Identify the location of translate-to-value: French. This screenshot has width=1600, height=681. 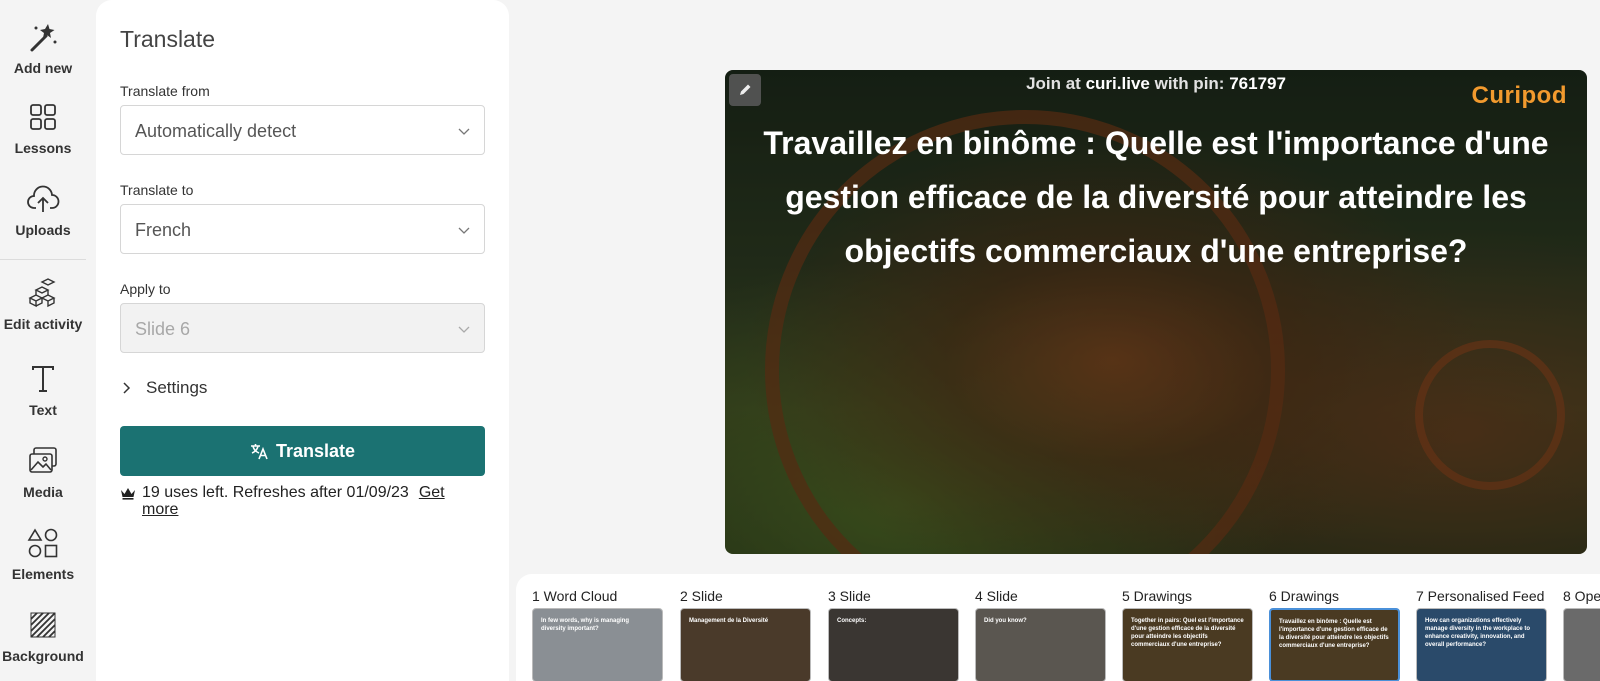
(163, 230).